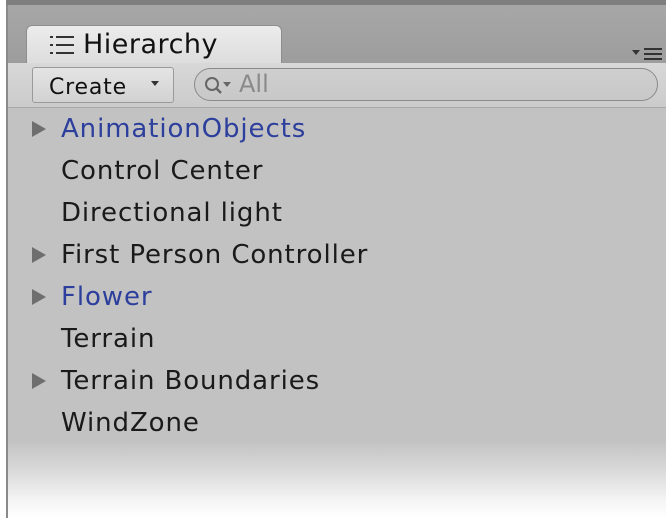  What do you see at coordinates (172, 213) in the screenshot?
I see `list-item-label: Directional light` at bounding box center [172, 213].